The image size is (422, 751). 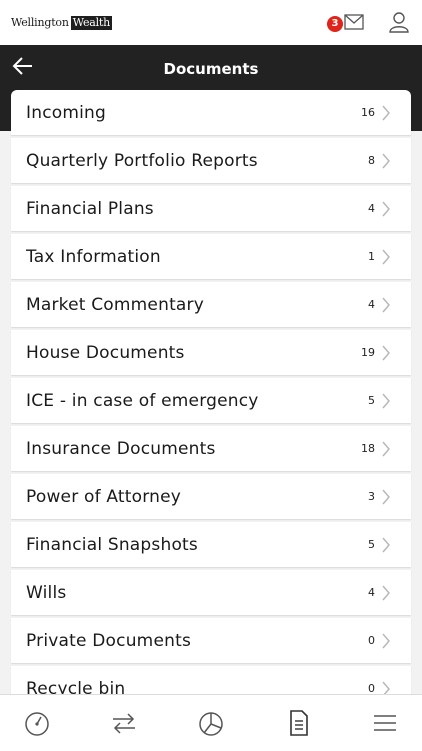 What do you see at coordinates (66, 113) in the screenshot?
I see `folder-label: Incoming` at bounding box center [66, 113].